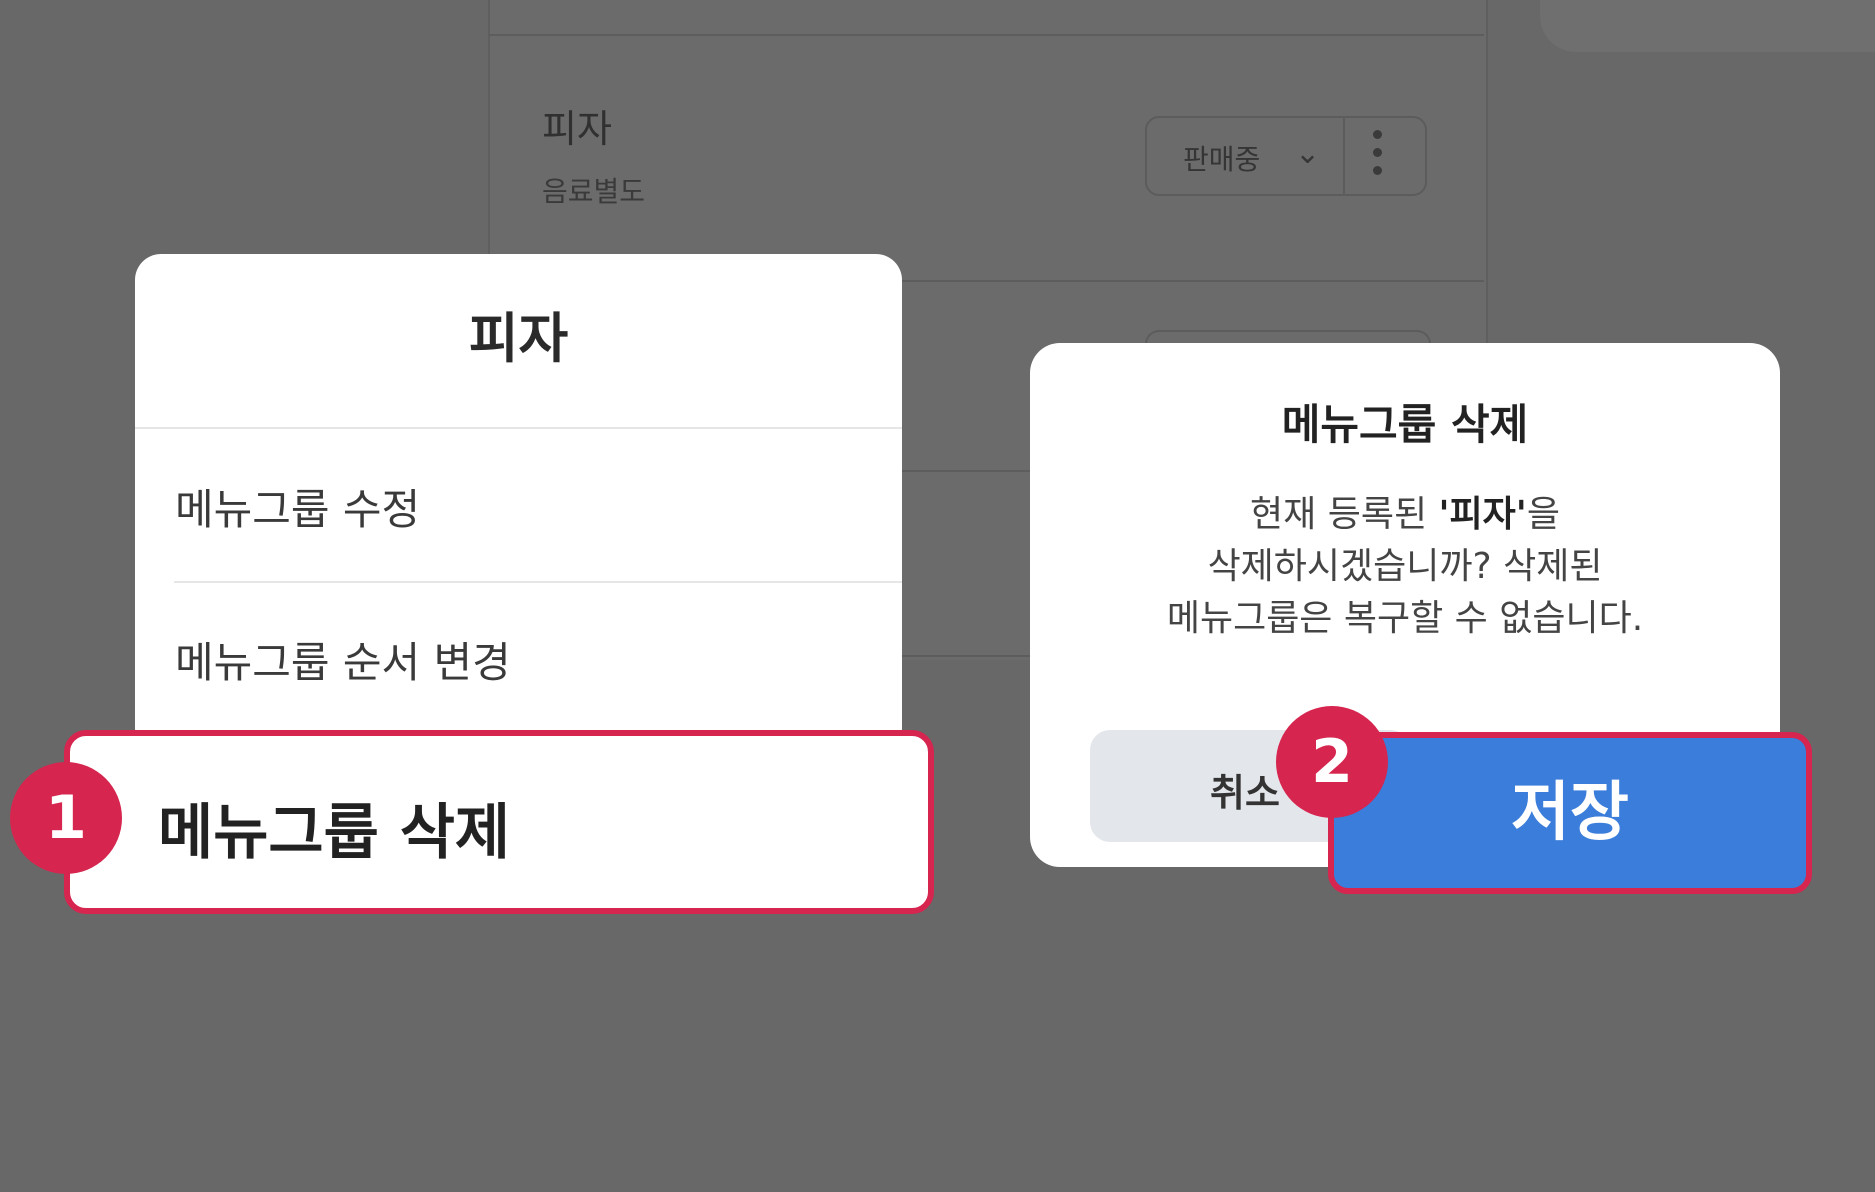  What do you see at coordinates (66, 818) in the screenshot?
I see `step-badge-1: 1` at bounding box center [66, 818].